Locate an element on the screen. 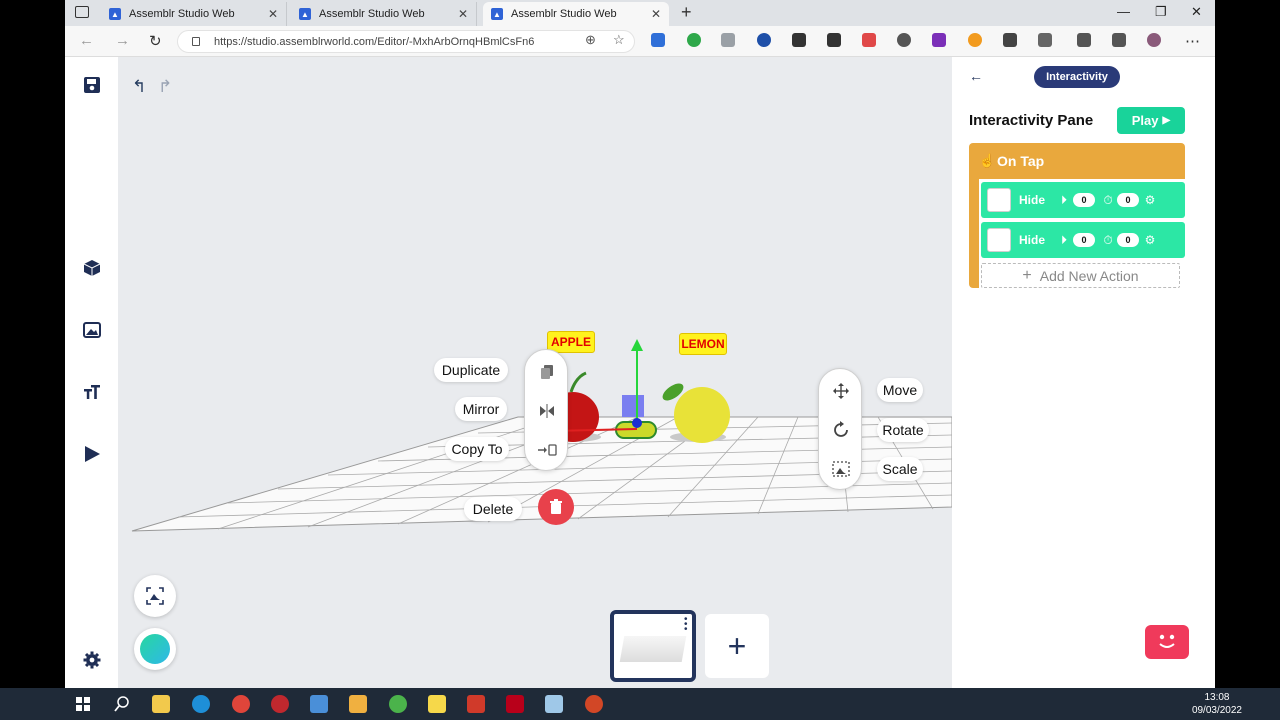 The width and height of the screenshot is (1280, 720). opera-icon is located at coordinates (280, 704).